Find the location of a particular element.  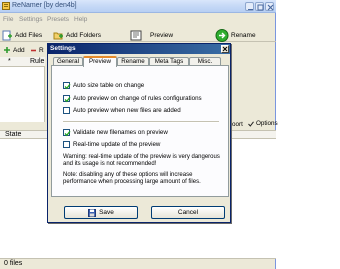

maximize-icon is located at coordinates (260, 7).